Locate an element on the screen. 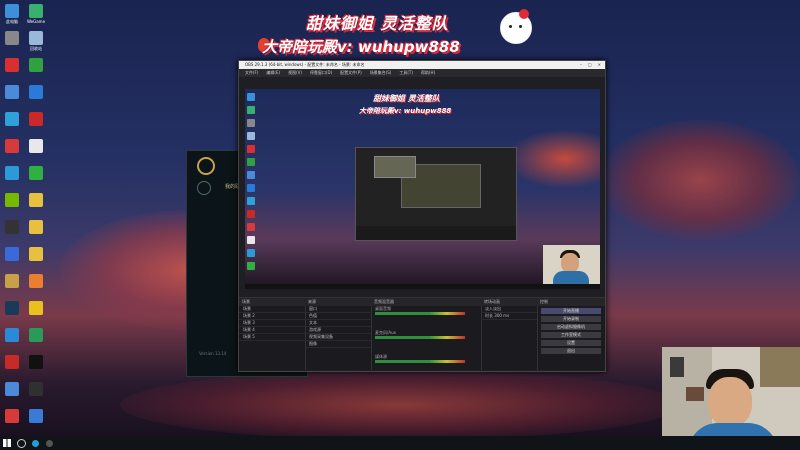  maximize-icon: □ is located at coordinates (590, 65).